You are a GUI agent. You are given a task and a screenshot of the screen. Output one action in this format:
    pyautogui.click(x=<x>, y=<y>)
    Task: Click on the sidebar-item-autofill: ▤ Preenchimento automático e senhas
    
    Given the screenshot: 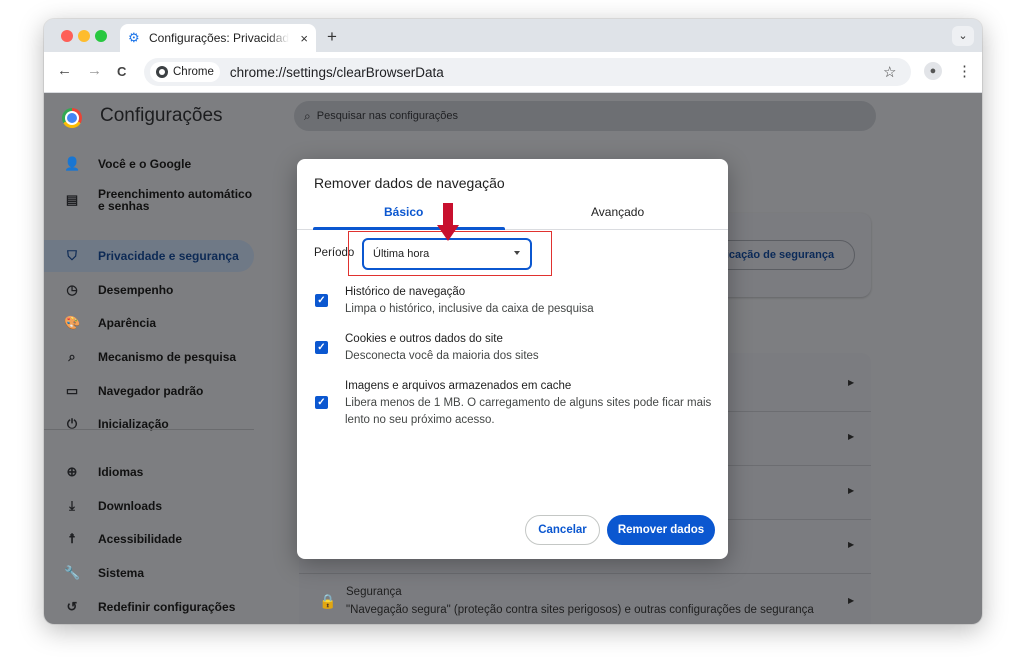 What is the action you would take?
    pyautogui.click(x=149, y=200)
    